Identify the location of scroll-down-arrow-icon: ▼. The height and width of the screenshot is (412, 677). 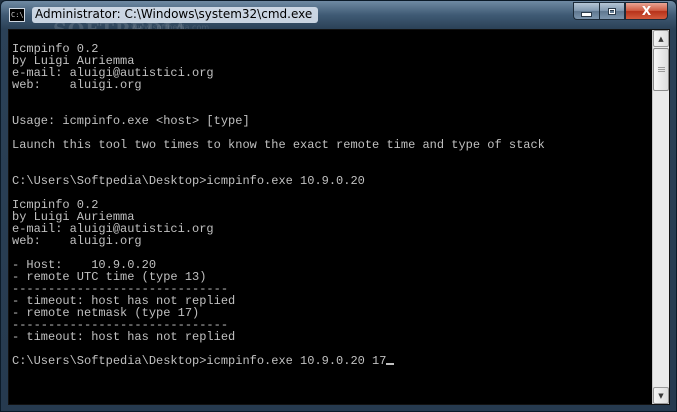
(661, 395).